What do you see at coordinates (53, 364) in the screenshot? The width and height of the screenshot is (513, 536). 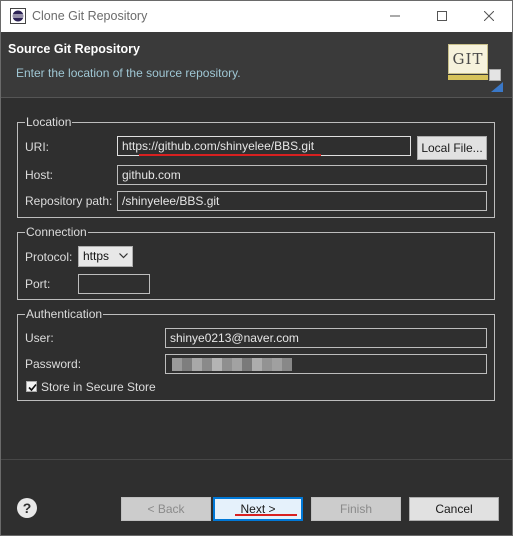 I see `password-label: Password:` at bounding box center [53, 364].